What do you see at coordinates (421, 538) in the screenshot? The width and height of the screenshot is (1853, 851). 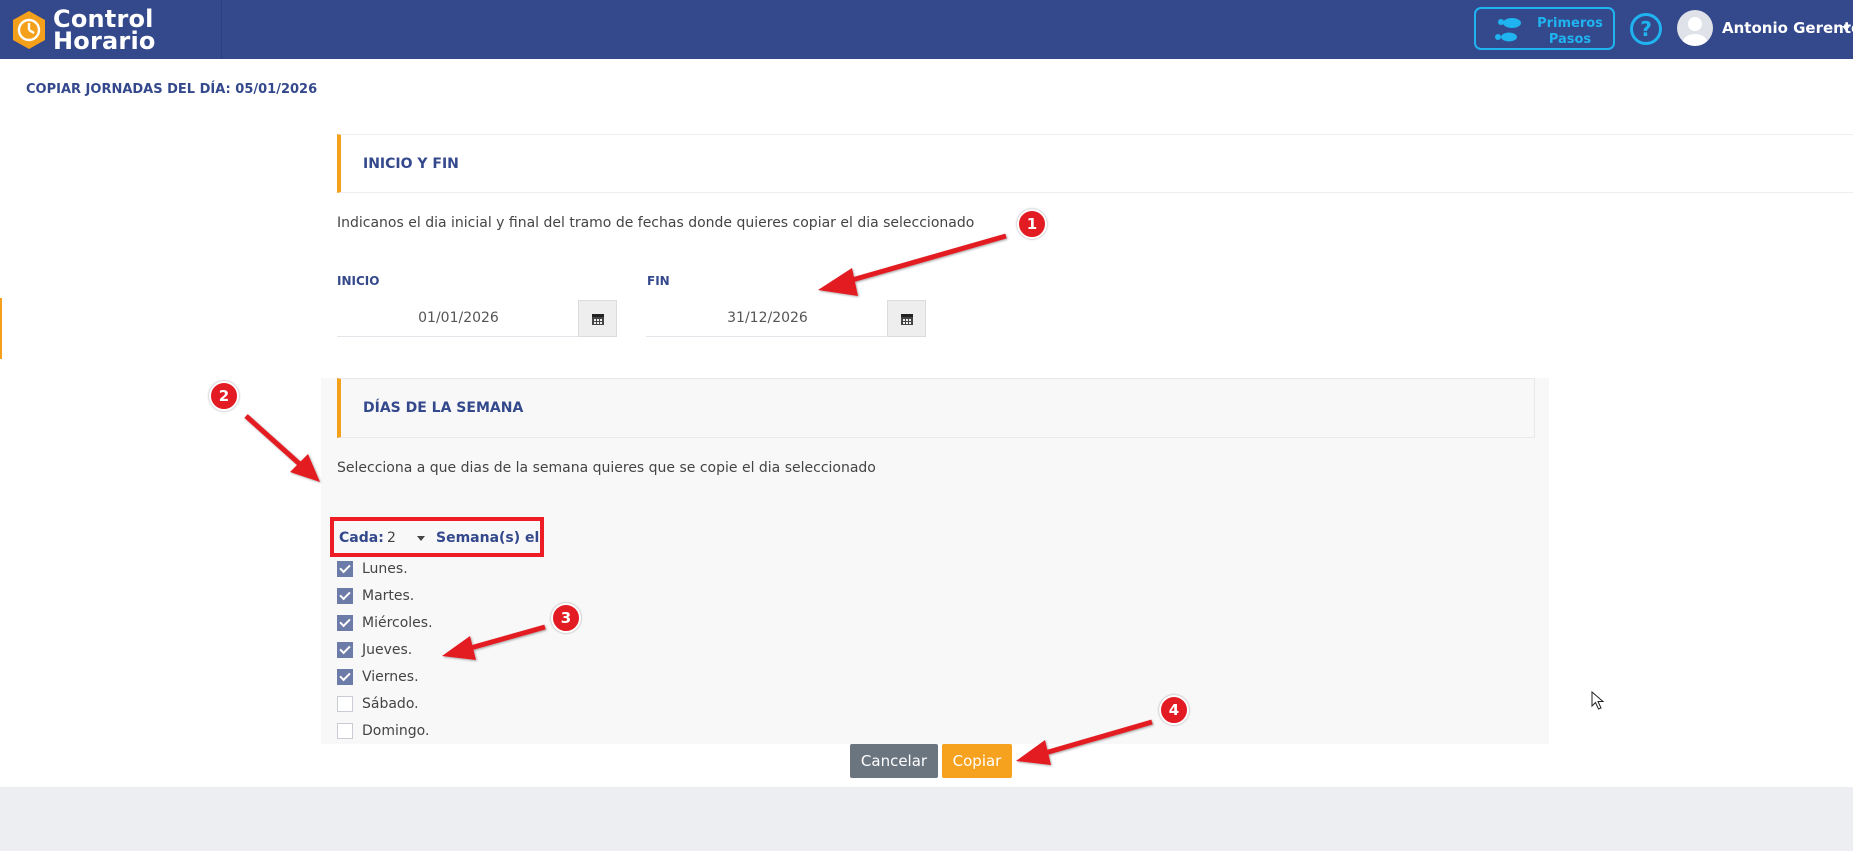 I see `chevron-down-icon` at bounding box center [421, 538].